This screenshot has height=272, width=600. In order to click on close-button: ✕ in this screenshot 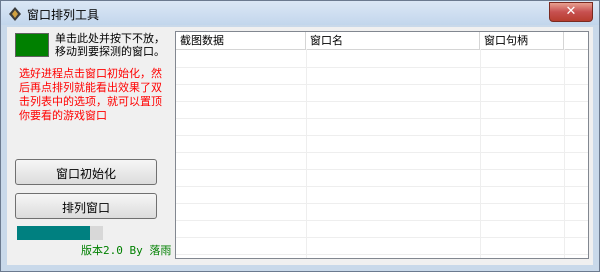, I will do `click(571, 12)`.